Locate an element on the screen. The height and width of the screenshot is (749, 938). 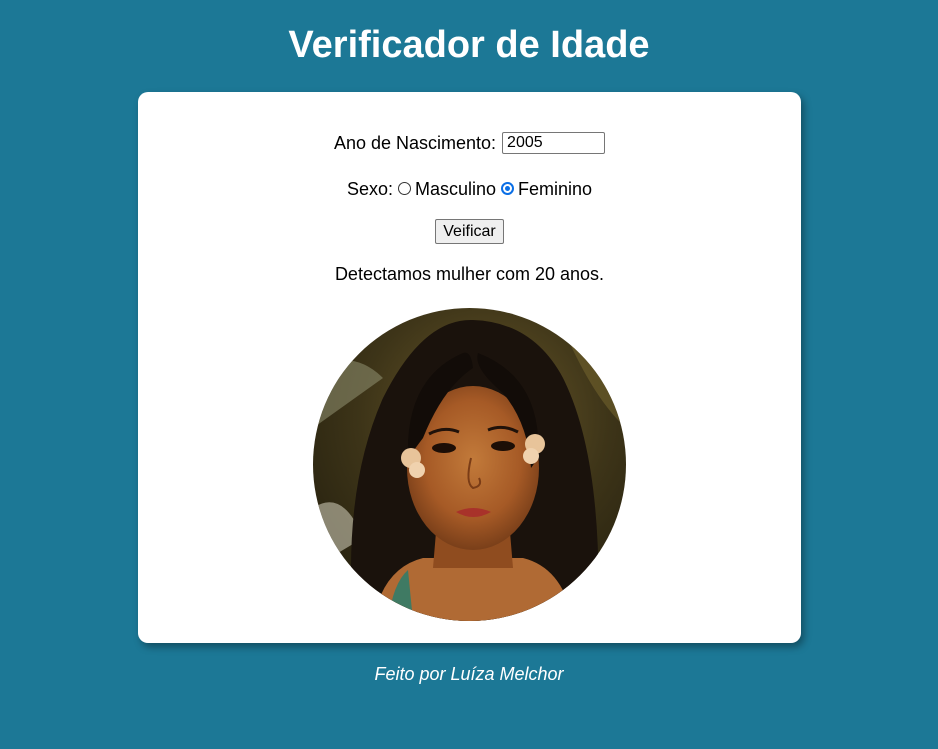
page-title: Verificador de Idade is located at coordinates (469, 45).